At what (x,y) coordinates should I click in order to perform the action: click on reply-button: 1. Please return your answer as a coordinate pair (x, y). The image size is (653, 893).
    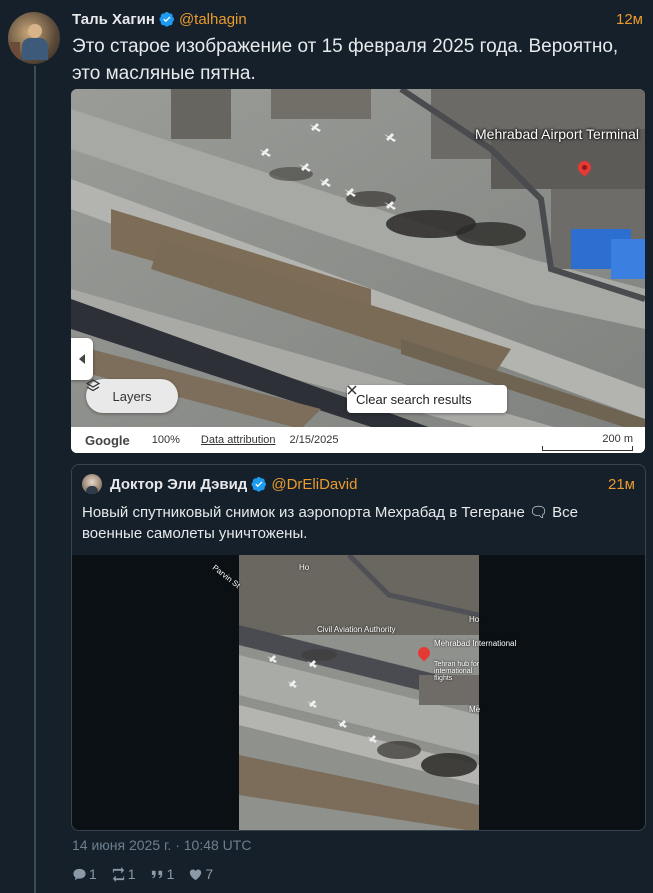
    Looking at the image, I should click on (84, 874).